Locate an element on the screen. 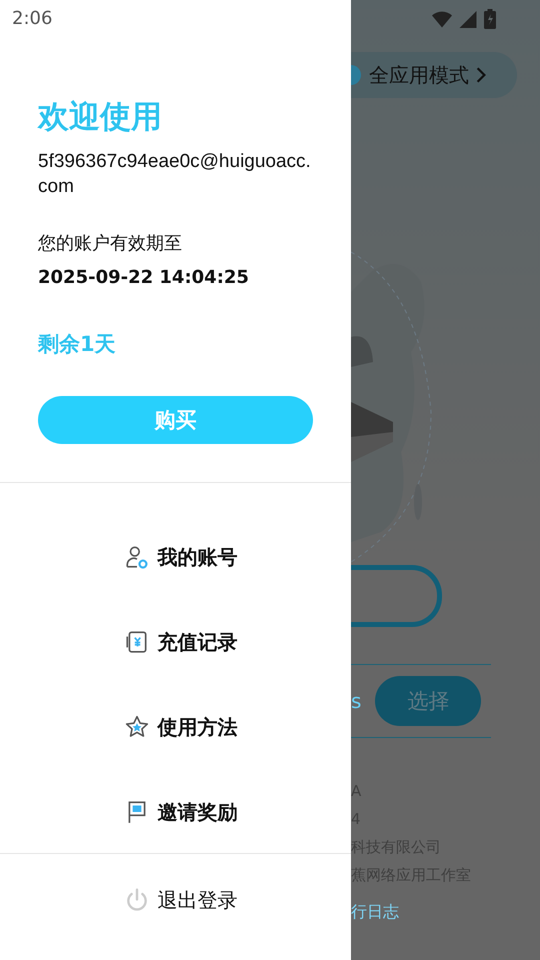 The width and height of the screenshot is (540, 960). battery-icon is located at coordinates (490, 19).